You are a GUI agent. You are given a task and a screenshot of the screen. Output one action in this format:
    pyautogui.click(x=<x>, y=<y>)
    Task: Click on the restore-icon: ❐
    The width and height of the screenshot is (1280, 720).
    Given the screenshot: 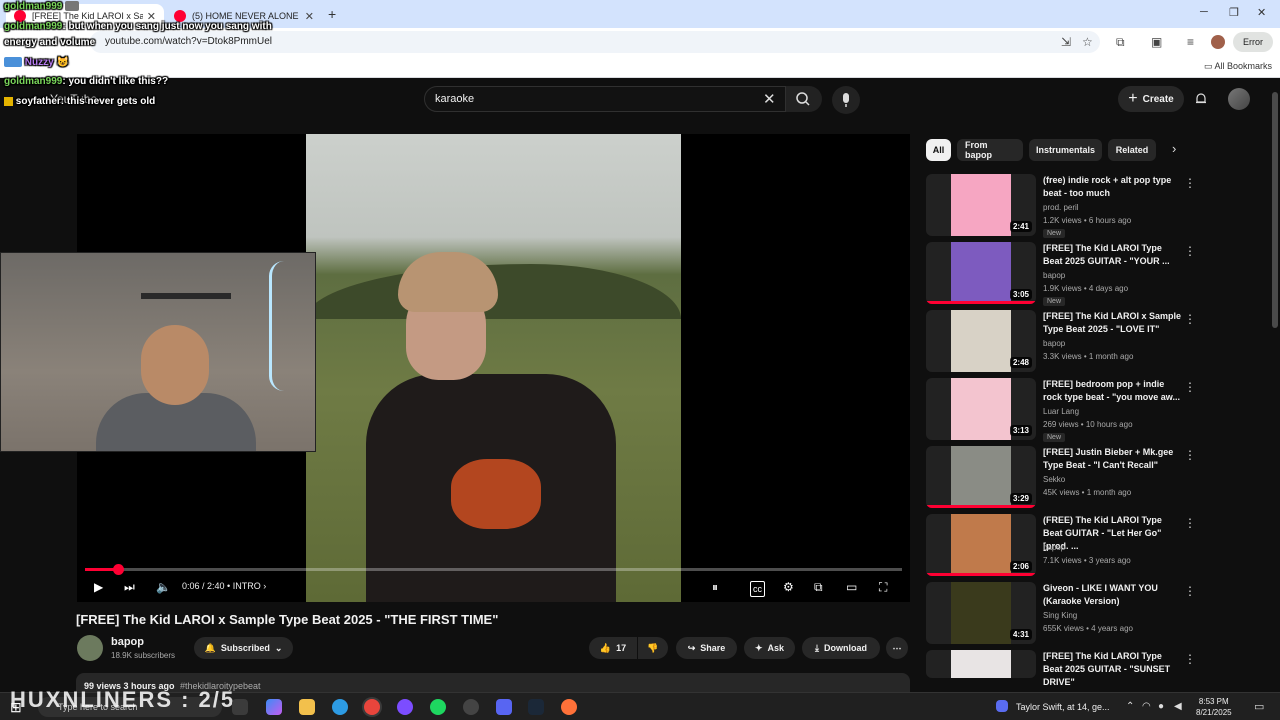 What is the action you would take?
    pyautogui.click(x=1234, y=12)
    